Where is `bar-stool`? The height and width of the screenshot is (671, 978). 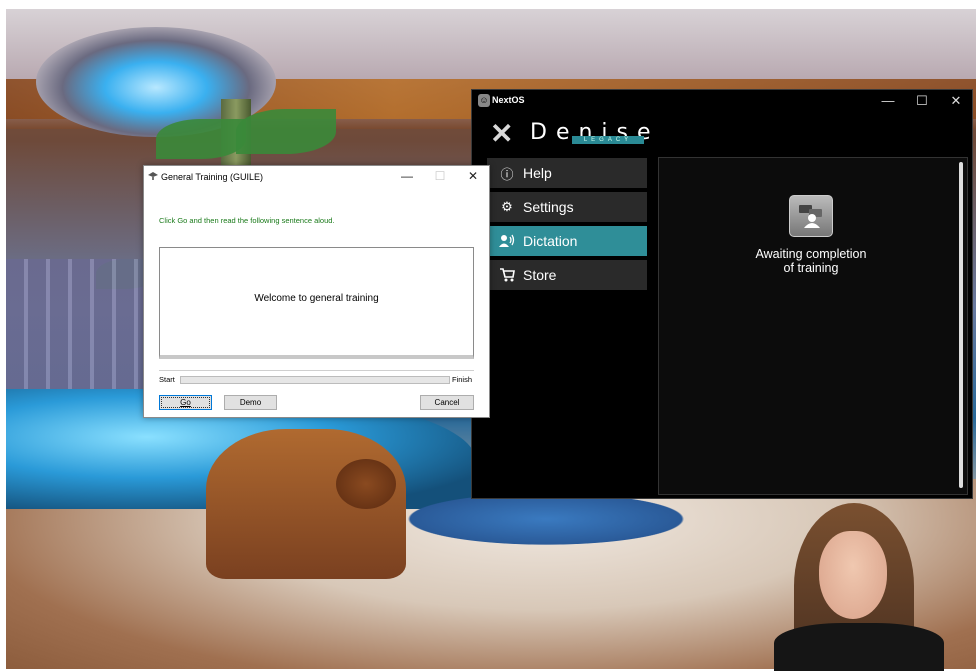
bar-stool is located at coordinates (366, 484).